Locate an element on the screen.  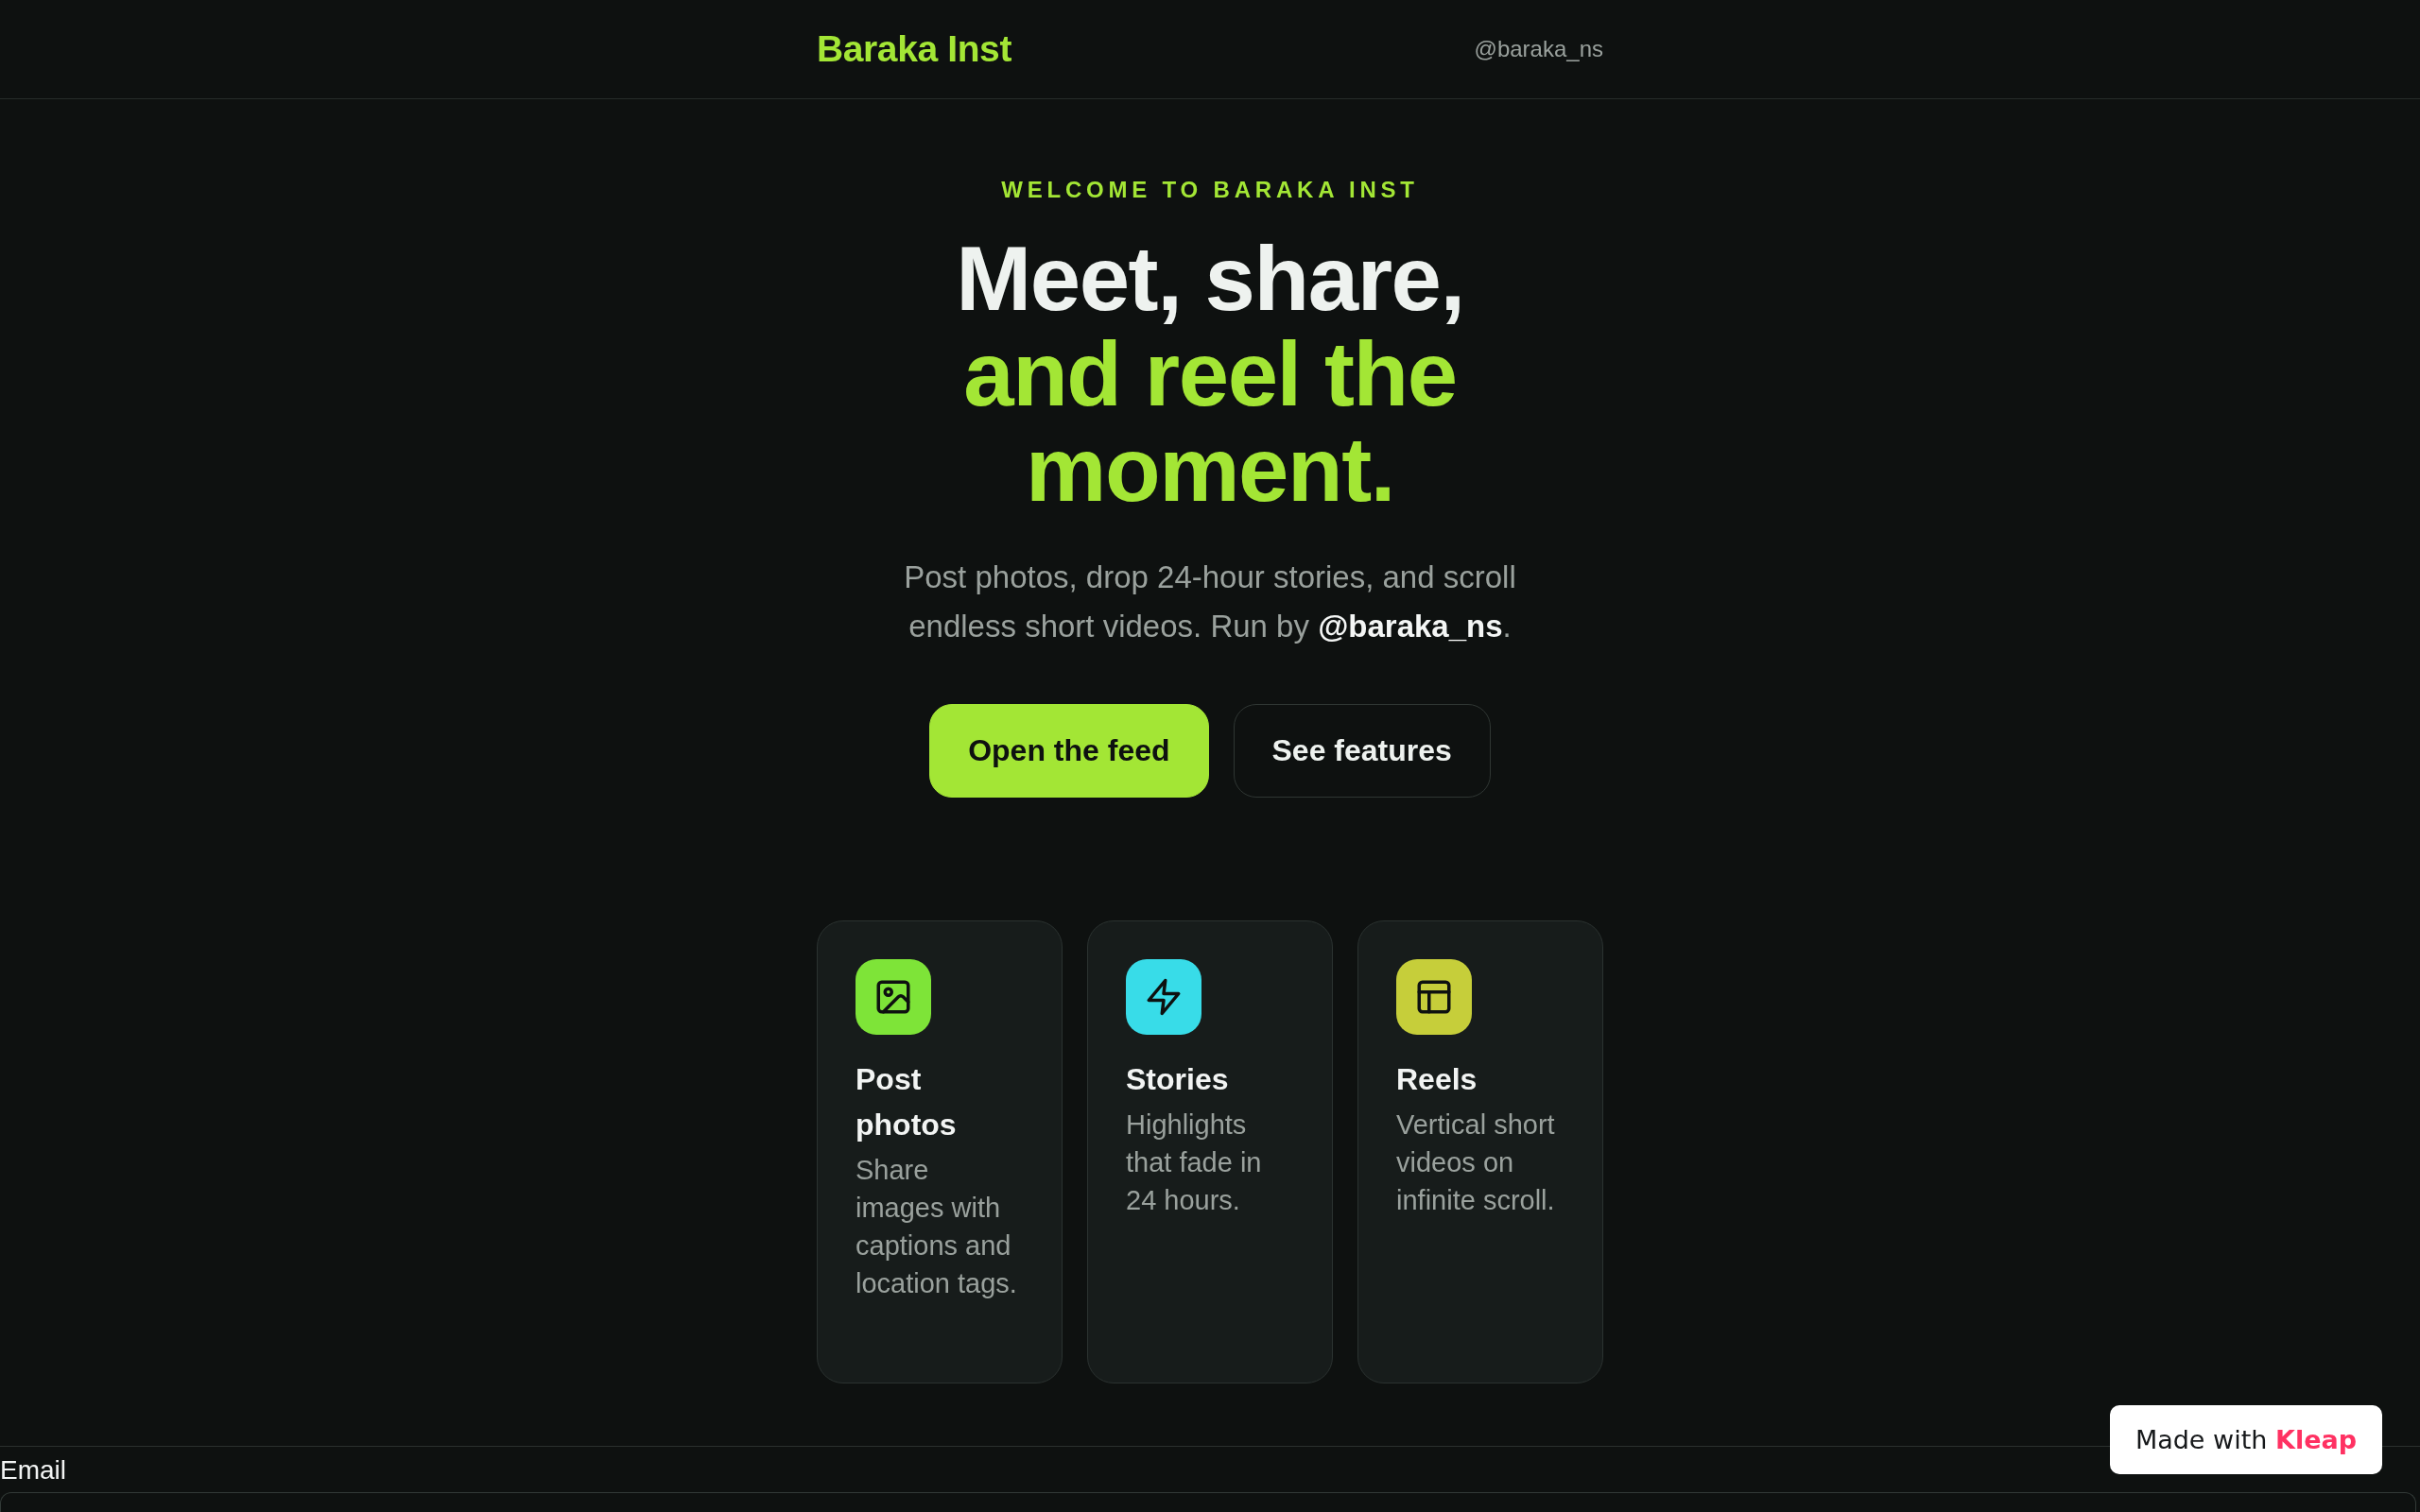
outline-button: See features is located at coordinates (1362, 751).